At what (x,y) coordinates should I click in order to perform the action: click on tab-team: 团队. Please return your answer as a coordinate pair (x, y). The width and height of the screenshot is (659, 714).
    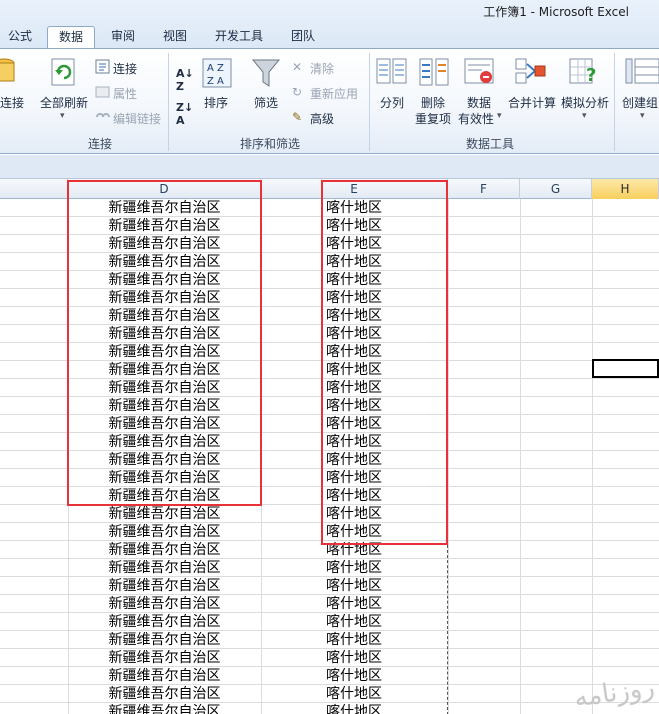
    Looking at the image, I should click on (303, 37).